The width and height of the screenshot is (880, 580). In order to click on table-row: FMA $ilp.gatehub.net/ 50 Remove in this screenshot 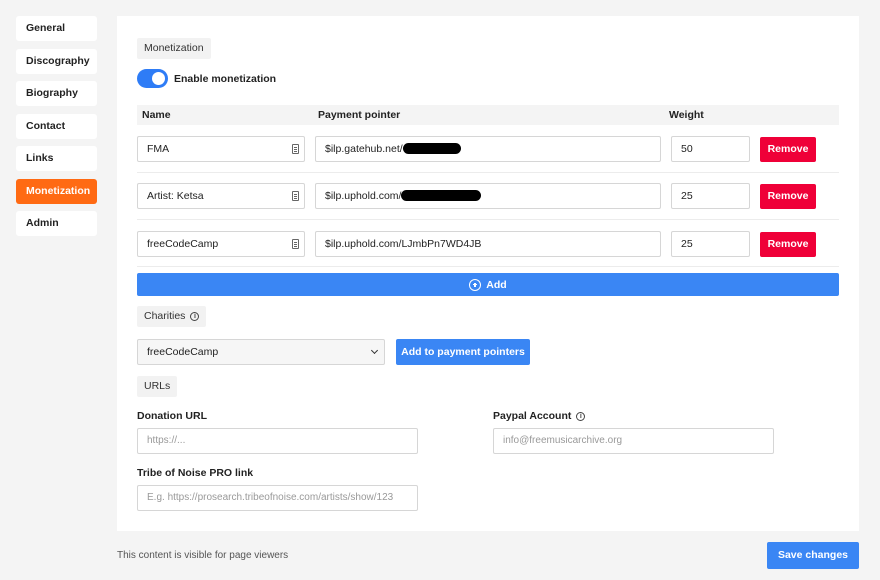, I will do `click(488, 149)`.